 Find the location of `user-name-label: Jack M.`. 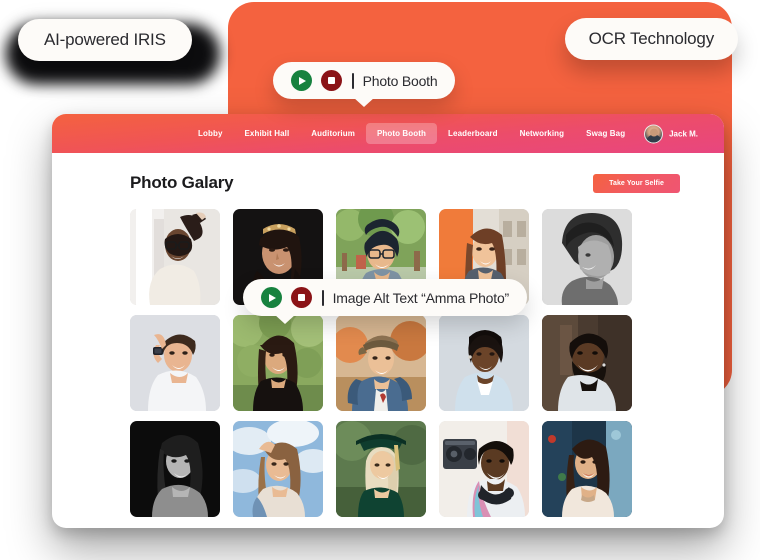

user-name-label: Jack M. is located at coordinates (683, 133).